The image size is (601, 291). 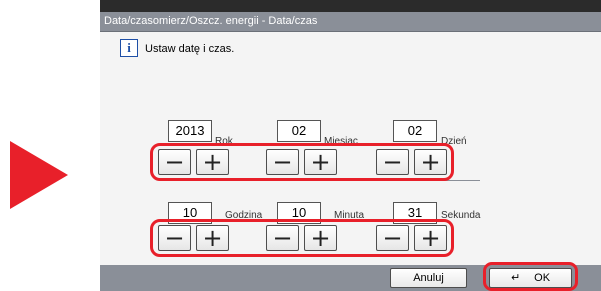 What do you see at coordinates (299, 131) in the screenshot?
I see `month-field: 02` at bounding box center [299, 131].